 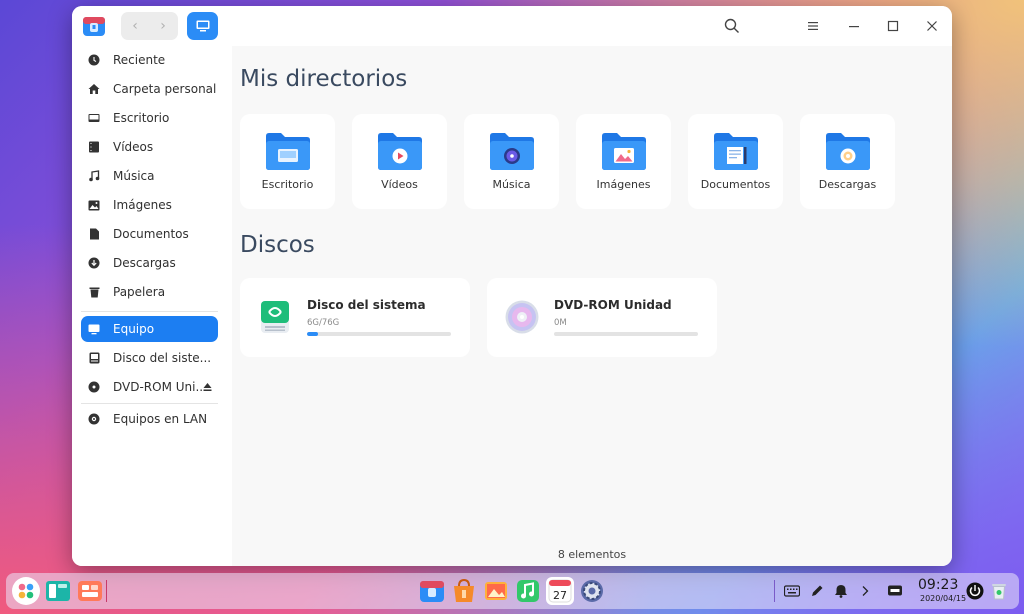 What do you see at coordinates (512, 26) in the screenshot?
I see `titlebar: ‹ ›` at bounding box center [512, 26].